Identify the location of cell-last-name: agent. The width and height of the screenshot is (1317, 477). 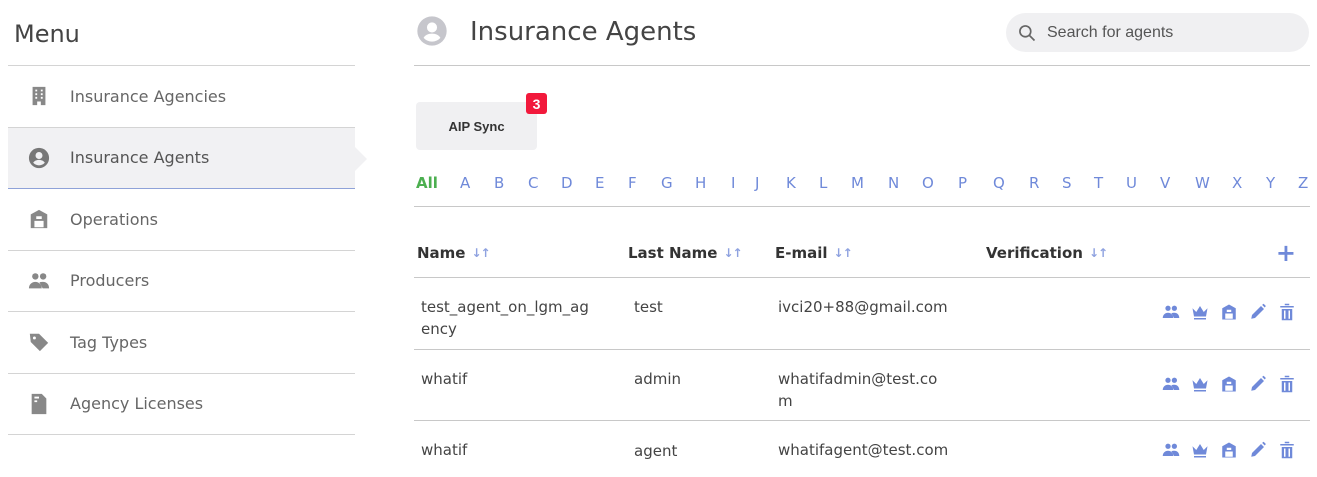
(656, 451).